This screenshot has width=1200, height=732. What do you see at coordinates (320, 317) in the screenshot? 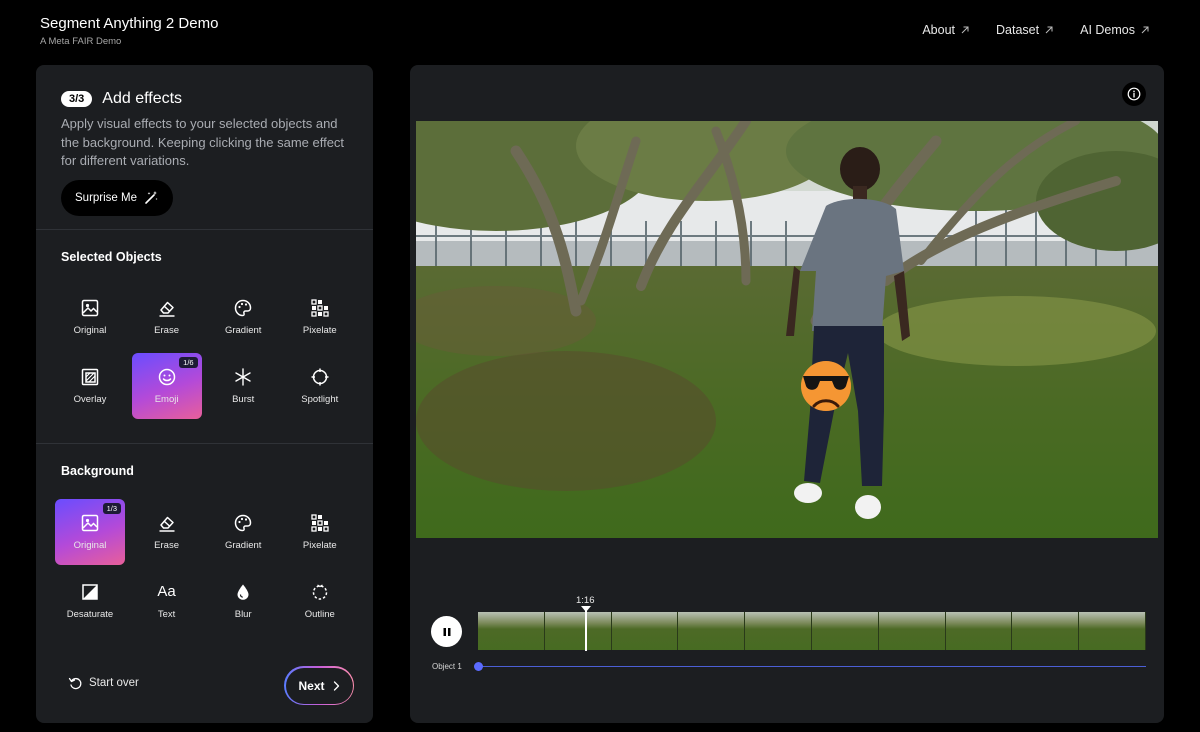
I see `object-effect-pixelate: Pixelate` at bounding box center [320, 317].